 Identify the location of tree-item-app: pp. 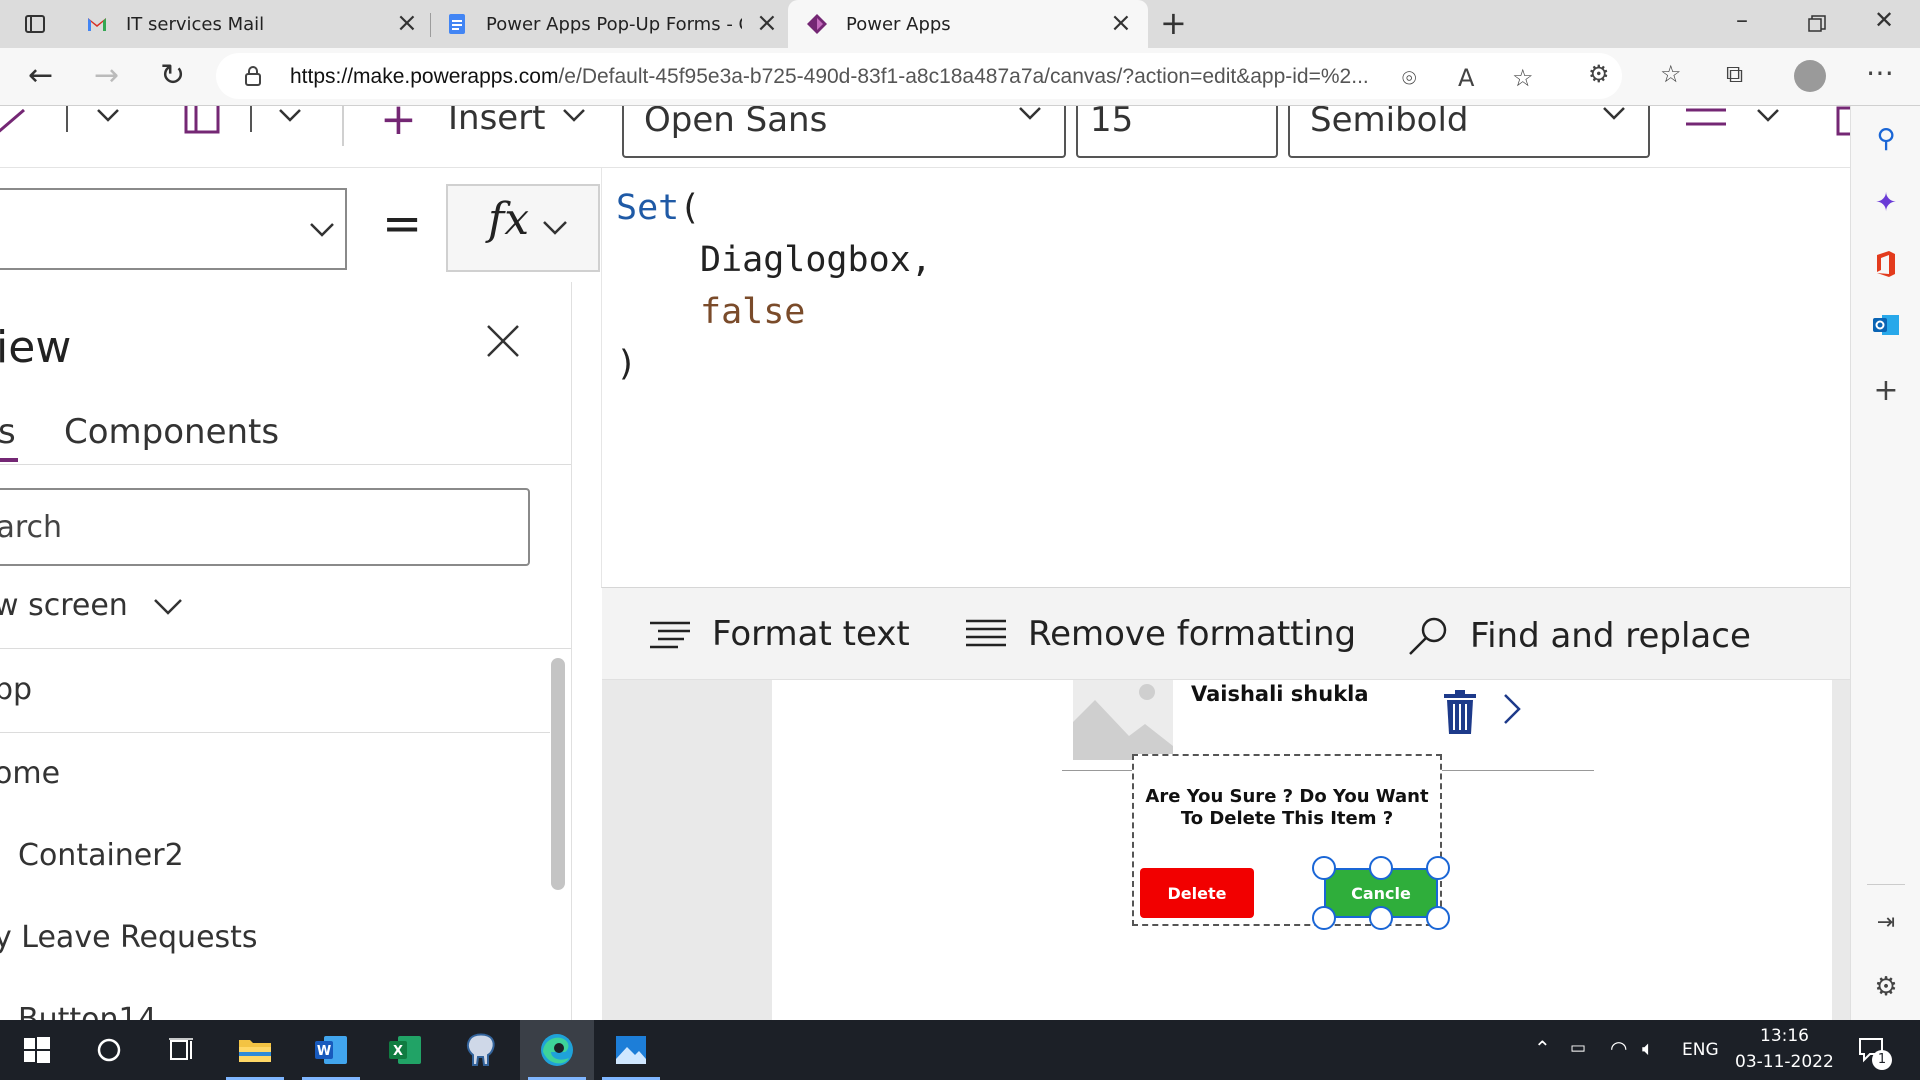
(16, 689).